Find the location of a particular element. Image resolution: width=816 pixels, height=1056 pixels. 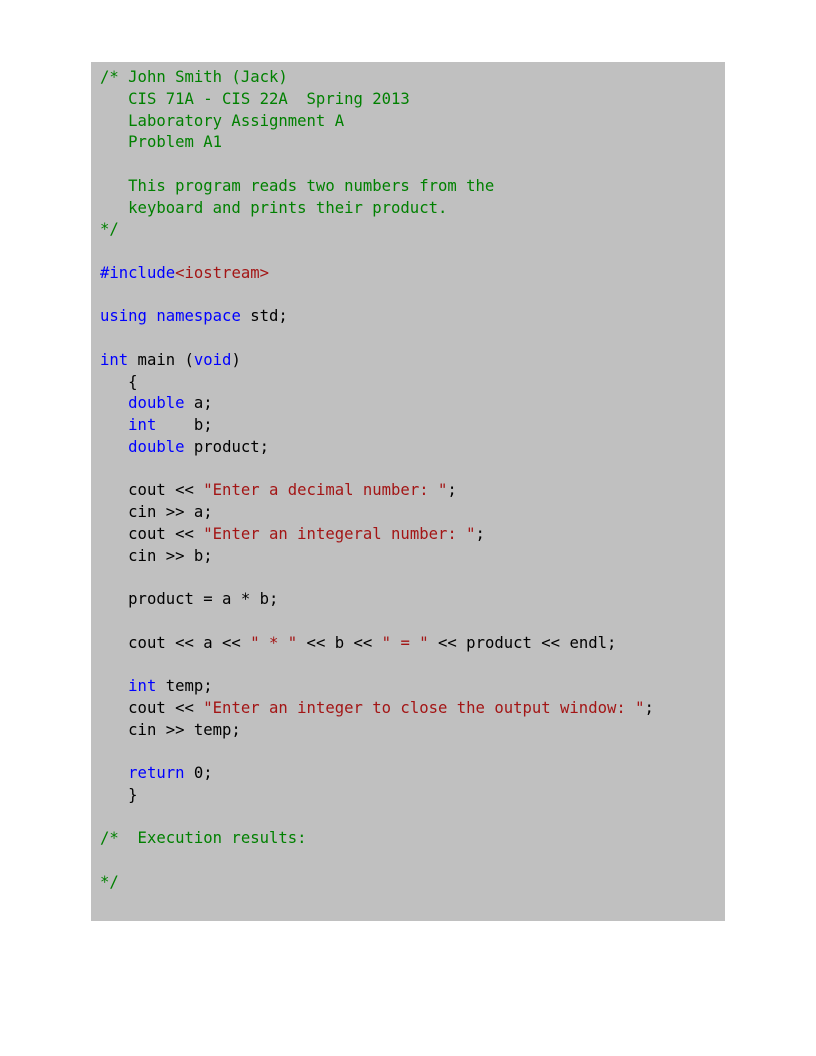

string-token: "Enter an integeral number: " is located at coordinates (339, 533).